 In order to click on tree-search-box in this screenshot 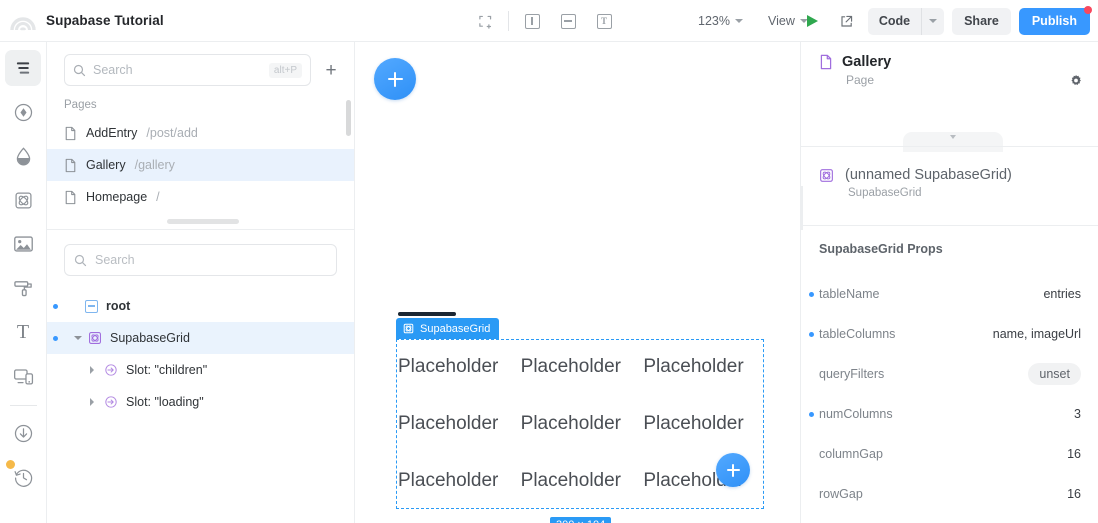, I will do `click(200, 260)`.